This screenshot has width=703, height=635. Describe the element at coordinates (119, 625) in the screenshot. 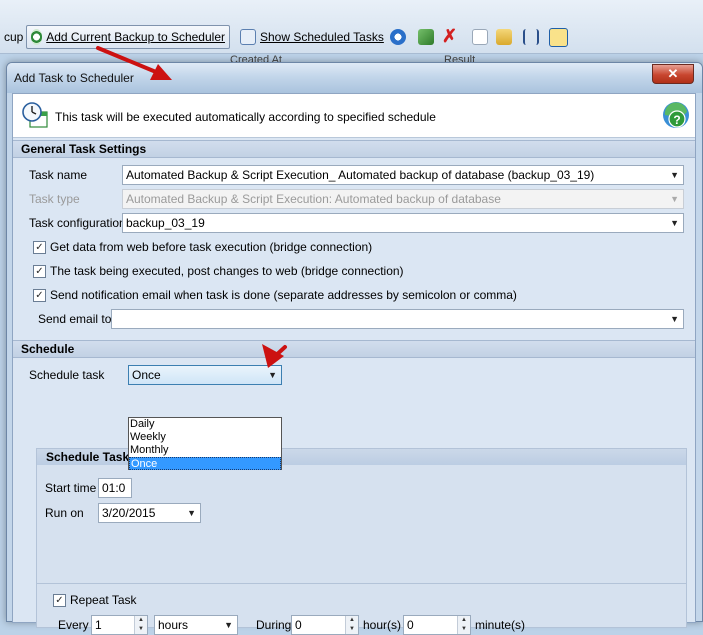

I see `every-spinner: 1 ▲ ▼` at that location.